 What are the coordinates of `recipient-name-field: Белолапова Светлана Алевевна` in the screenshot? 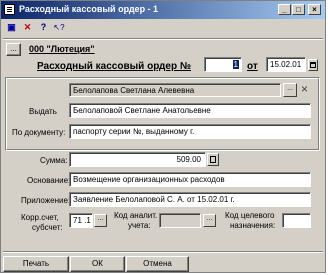 It's located at (175, 90).